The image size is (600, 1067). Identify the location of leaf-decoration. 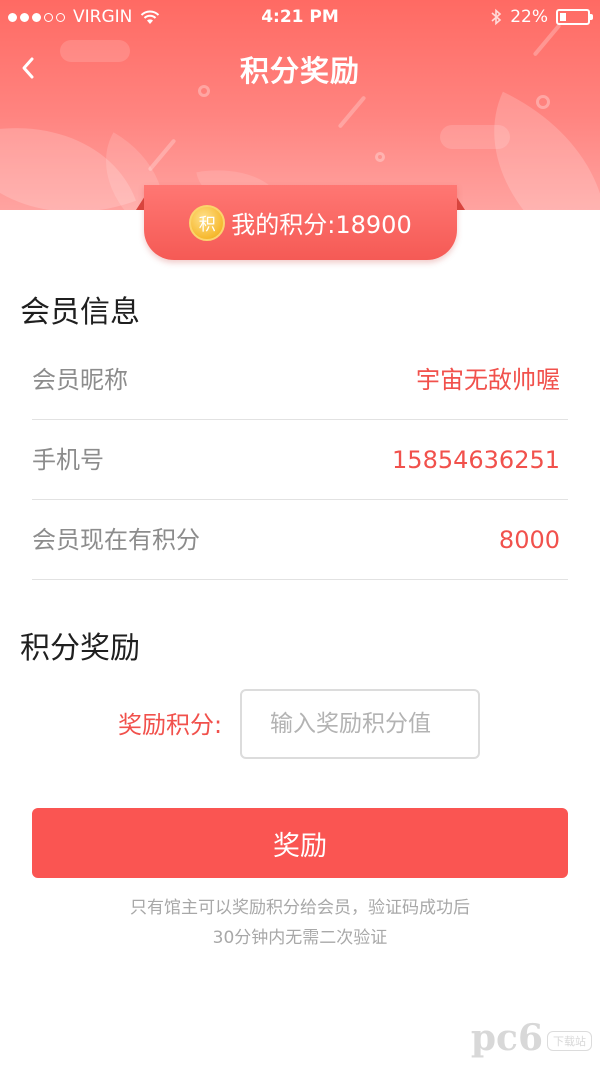
(526, 150).